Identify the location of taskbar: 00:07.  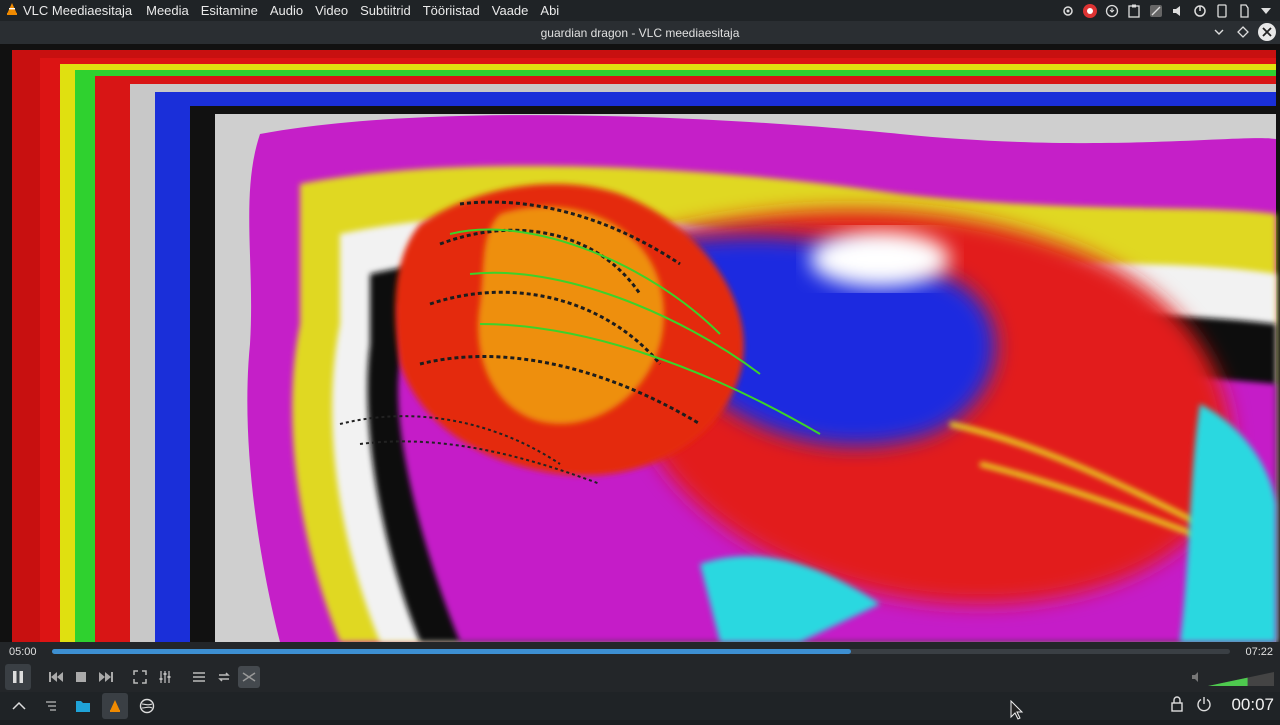
(640, 706).